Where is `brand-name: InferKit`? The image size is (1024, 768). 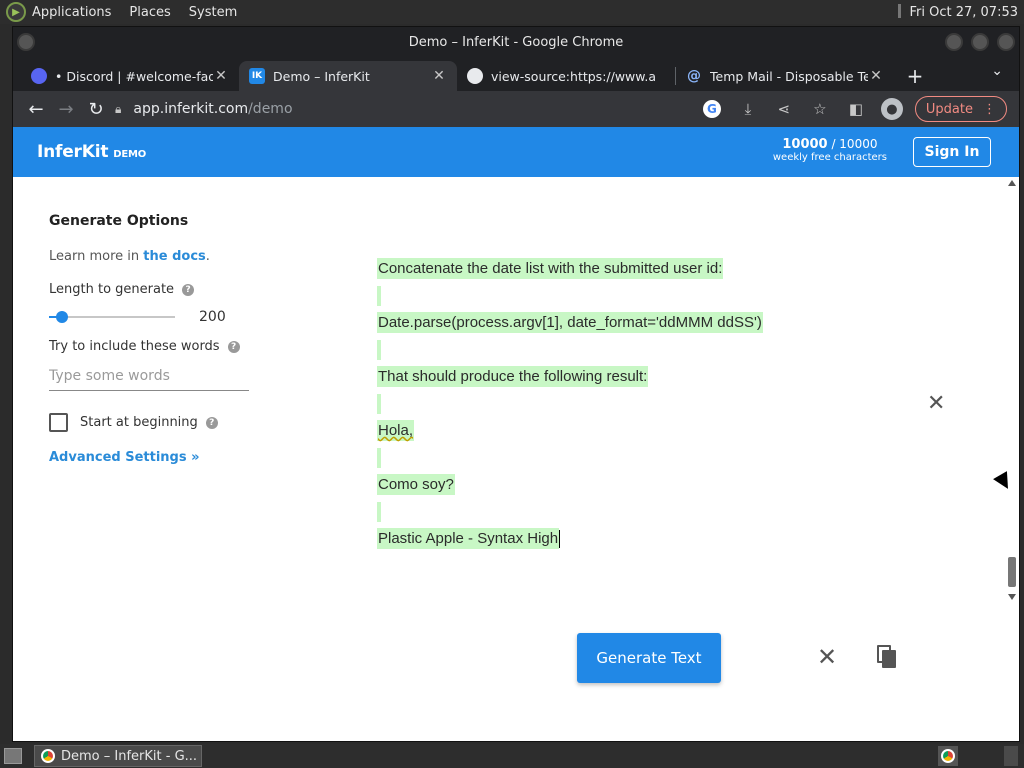 brand-name: InferKit is located at coordinates (73, 152).